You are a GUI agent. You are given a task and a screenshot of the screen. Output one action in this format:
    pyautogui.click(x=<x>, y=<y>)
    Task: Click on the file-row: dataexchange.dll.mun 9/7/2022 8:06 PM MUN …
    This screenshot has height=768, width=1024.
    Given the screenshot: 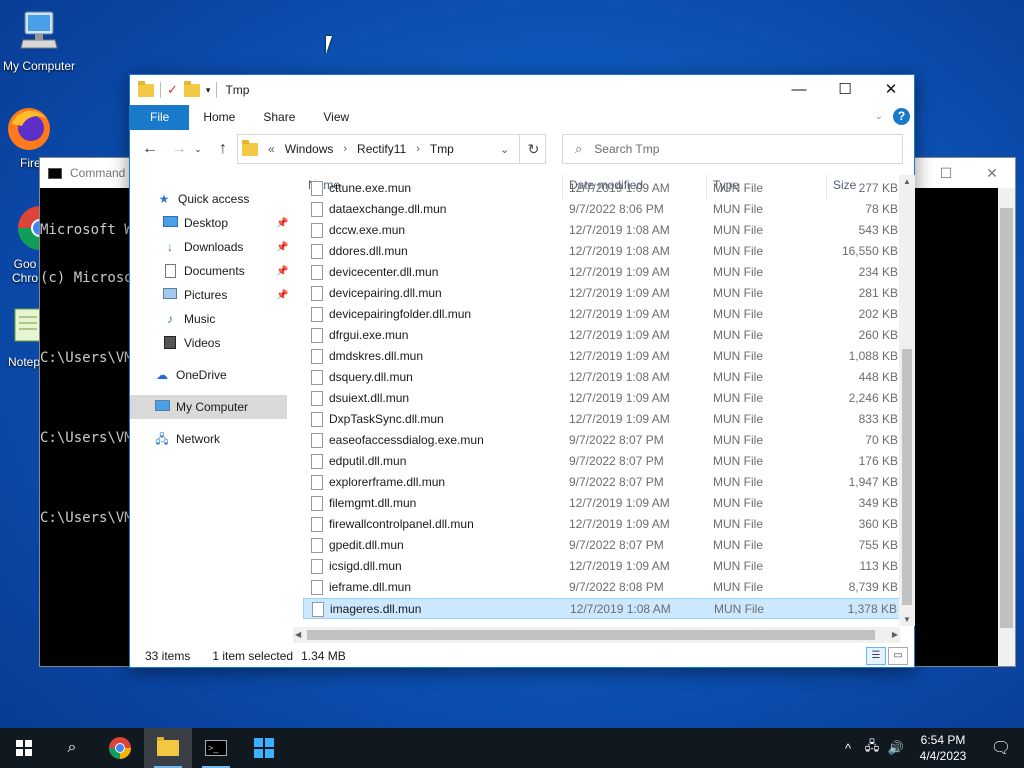 What is the action you would take?
    pyautogui.click(x=603, y=209)
    